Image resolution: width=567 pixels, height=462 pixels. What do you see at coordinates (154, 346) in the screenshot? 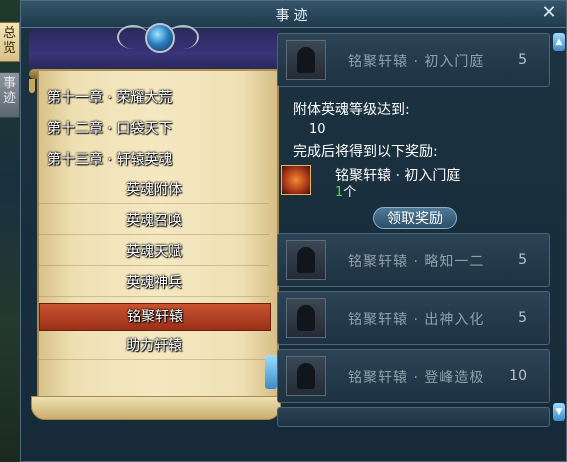
I see `sub-item: 助力轩辕` at bounding box center [154, 346].